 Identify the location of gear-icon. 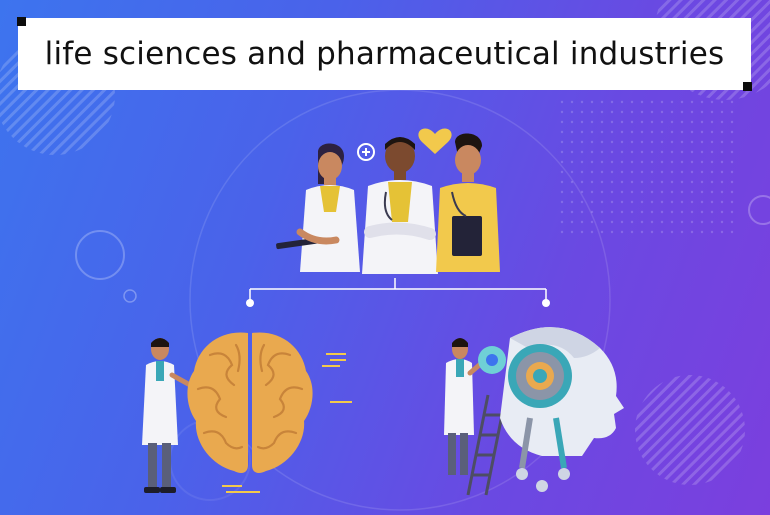
(492, 360).